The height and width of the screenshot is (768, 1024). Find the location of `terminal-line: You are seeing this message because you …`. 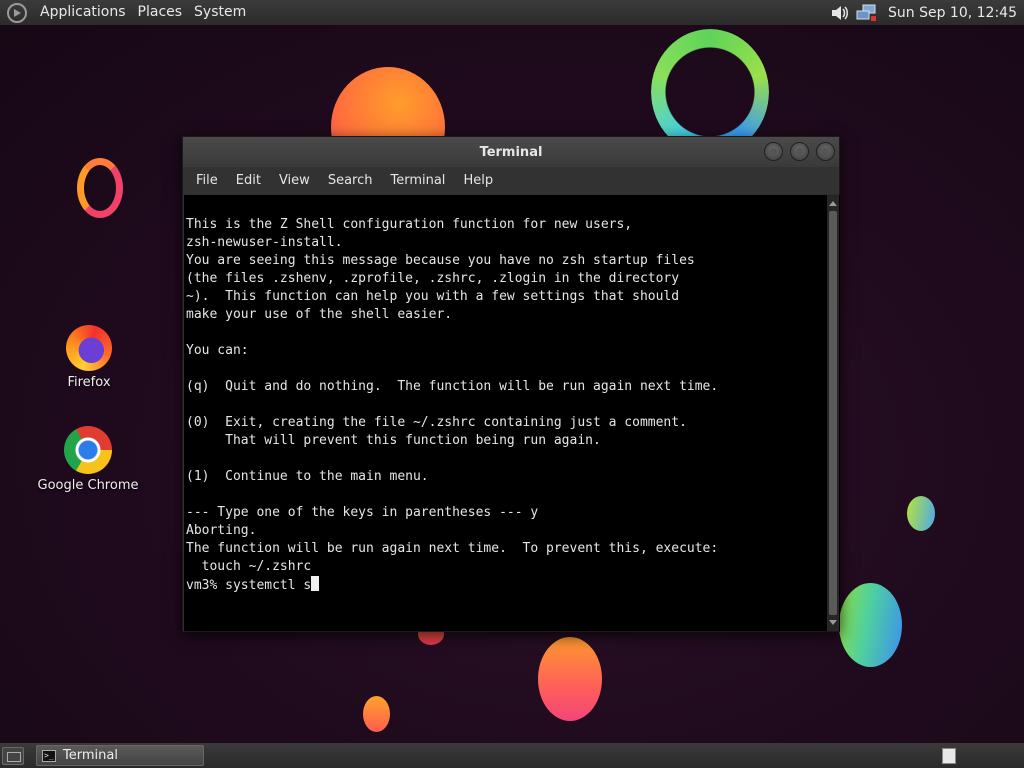

terminal-line: You are seeing this message because you … is located at coordinates (440, 260).